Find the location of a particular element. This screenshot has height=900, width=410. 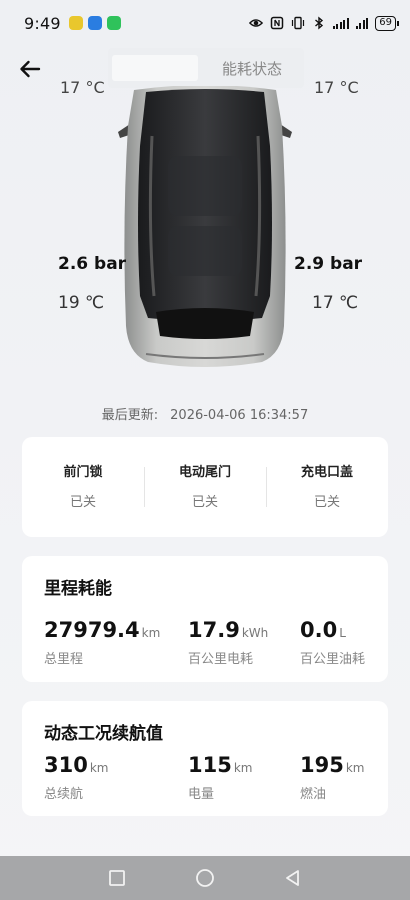

card-title: 里程耗能 is located at coordinates (78, 589).